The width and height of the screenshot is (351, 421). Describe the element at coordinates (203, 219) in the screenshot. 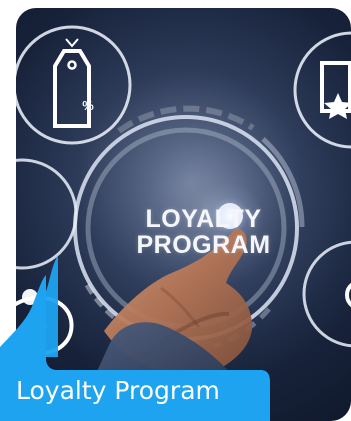

I see `hero-title-line-1: LOYALTY` at that location.